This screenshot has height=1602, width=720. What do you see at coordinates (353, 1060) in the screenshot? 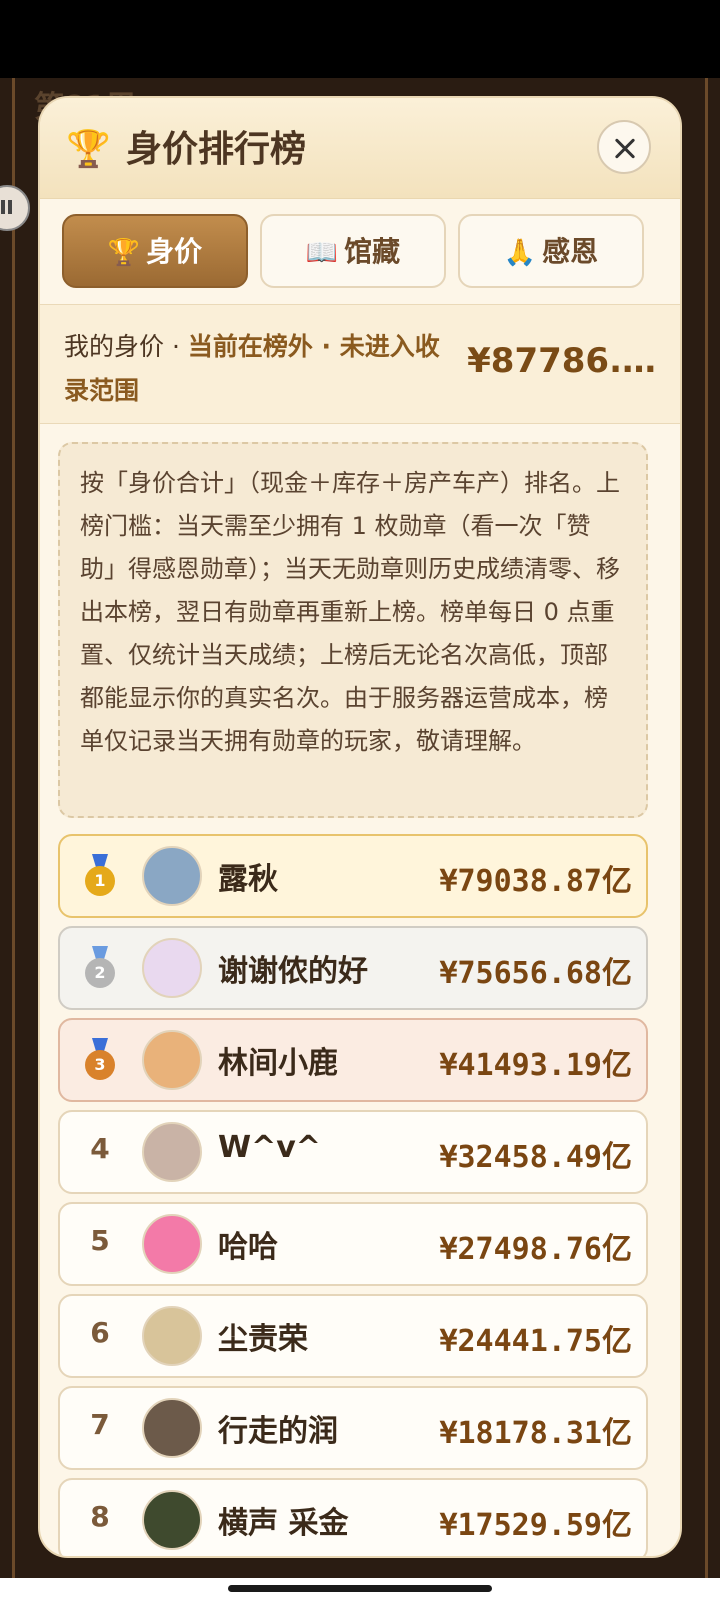
I see `ranking-row: 3 林间小鹿 ¥41493.19亿` at bounding box center [353, 1060].